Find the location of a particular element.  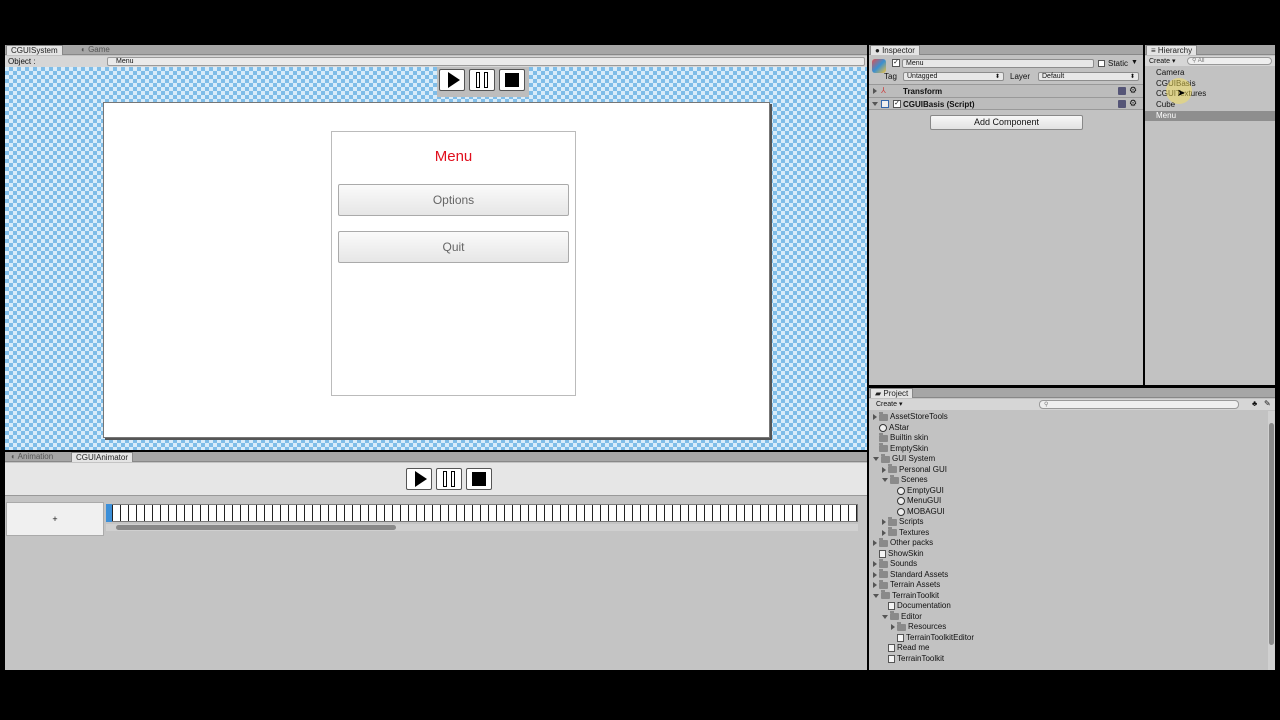

project-scroll-thumb is located at coordinates (1271, 534).